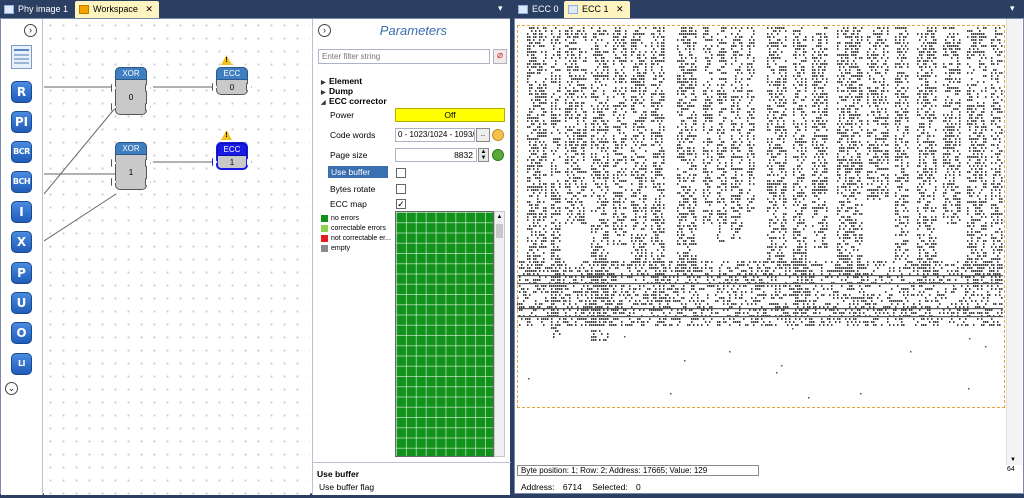 This screenshot has height=498, width=1024. What do you see at coordinates (404, 56) in the screenshot?
I see `filter-input: Enter filter string` at bounding box center [404, 56].